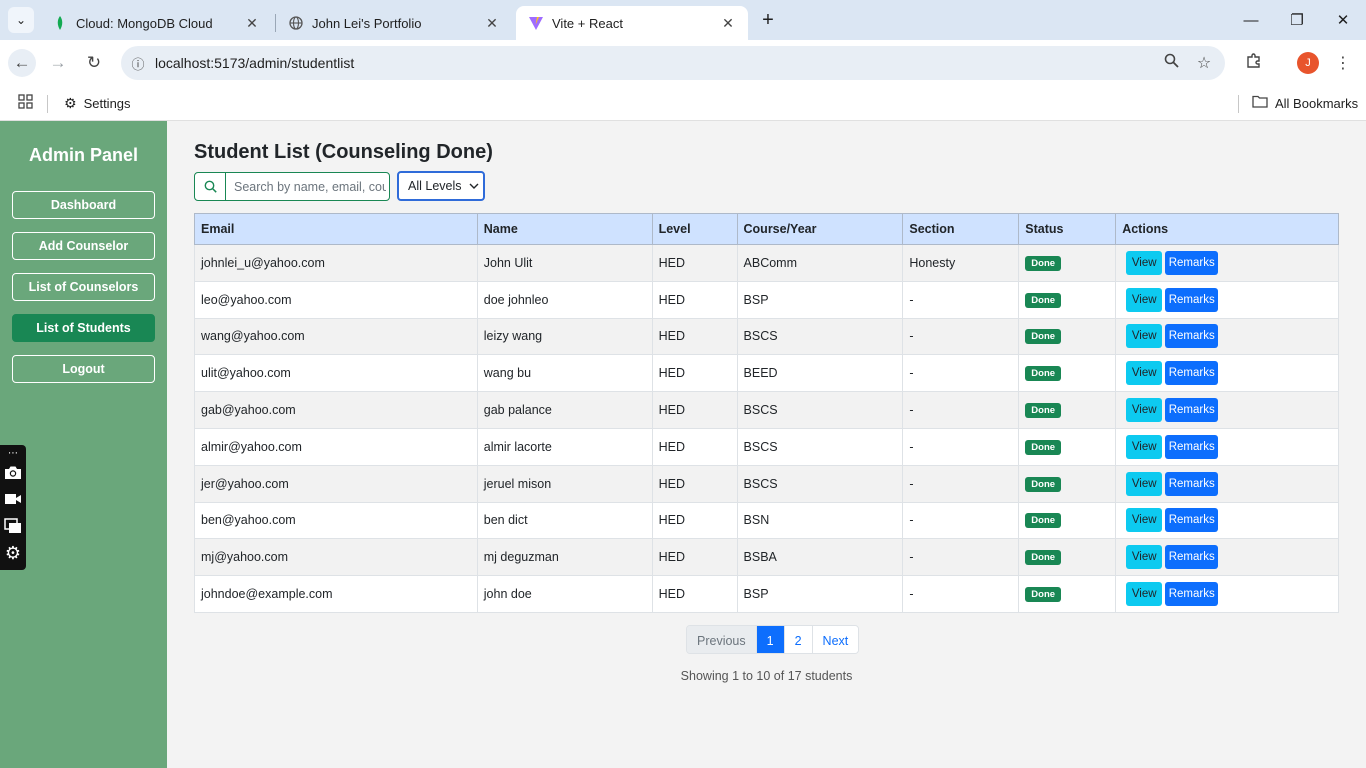 Image resolution: width=1366 pixels, height=768 pixels. What do you see at coordinates (1251, 20) in the screenshot?
I see `minimize-button: —` at bounding box center [1251, 20].